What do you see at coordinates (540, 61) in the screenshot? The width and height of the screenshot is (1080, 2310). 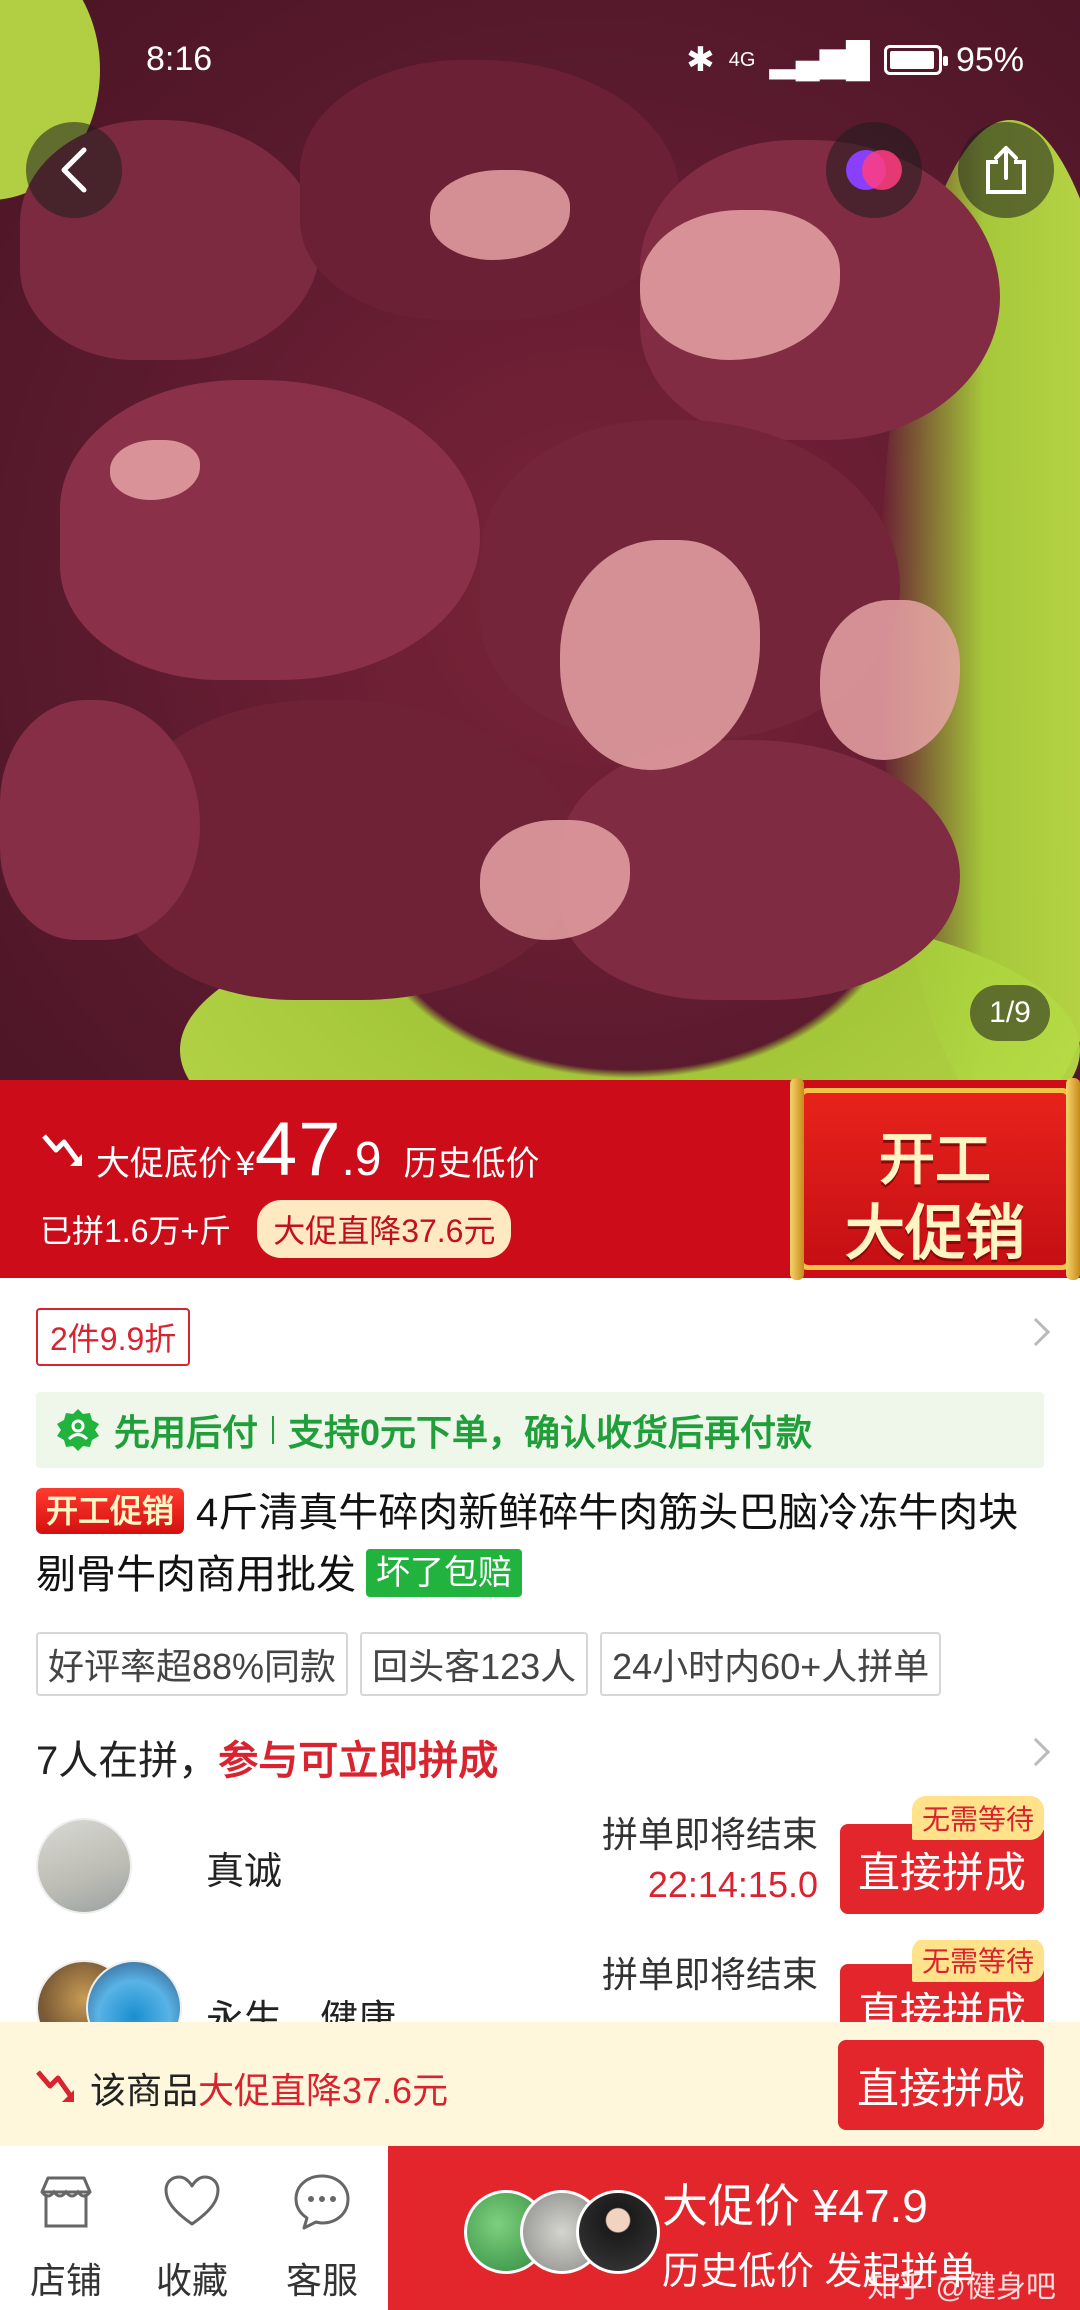 I see `status-bar: 8:16 ✱ 4G ▂▄▆█ 95%` at bounding box center [540, 61].